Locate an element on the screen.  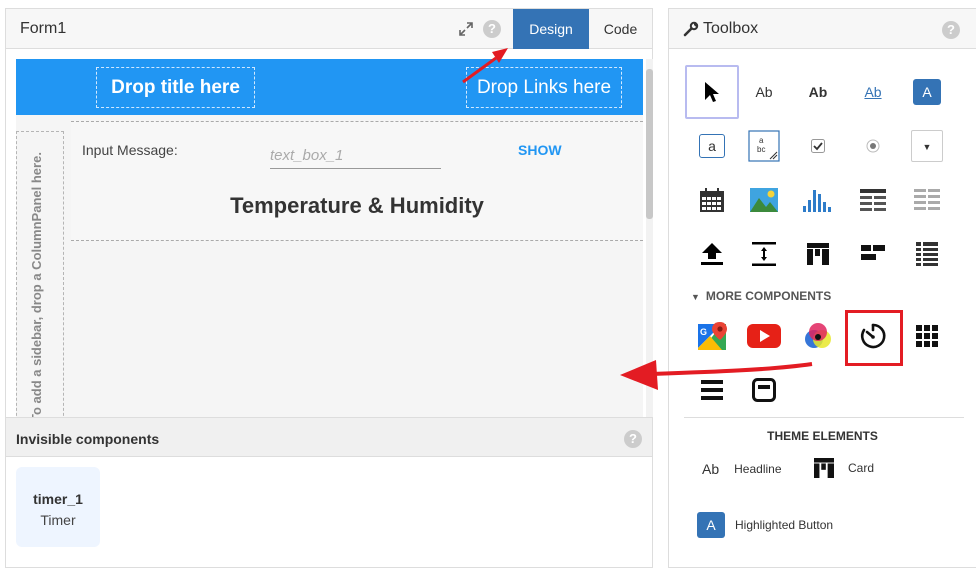
textarea-icon: a bc is located at coordinates (764, 146).